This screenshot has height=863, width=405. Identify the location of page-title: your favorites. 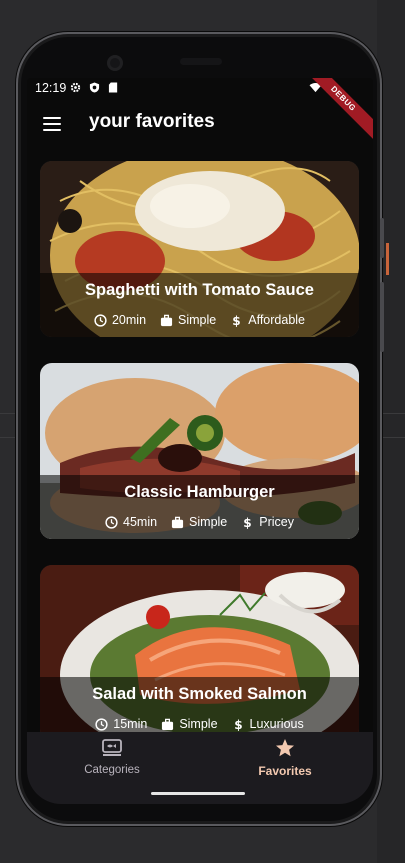
(152, 121).